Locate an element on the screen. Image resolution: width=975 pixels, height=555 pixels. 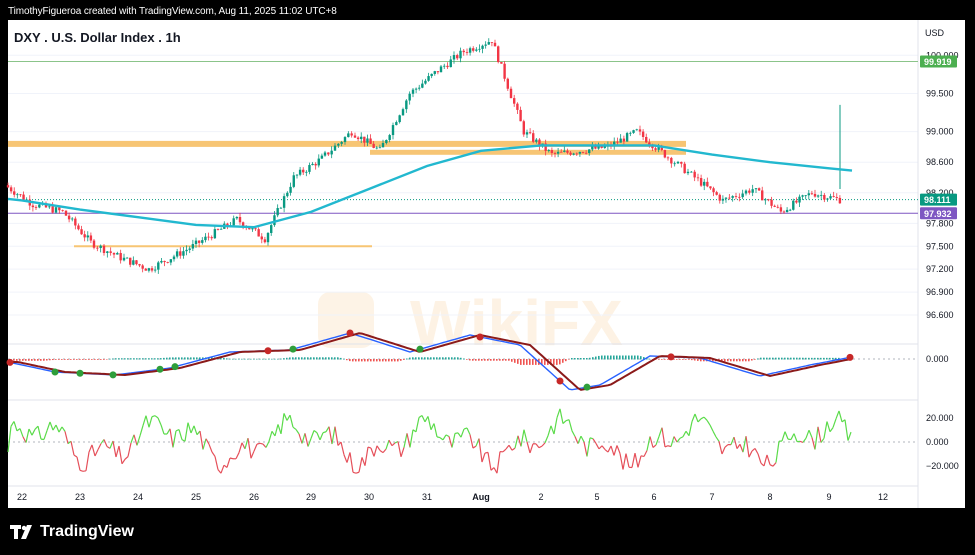
symbol-title: DXY . U.S. Dollar Index . 1h is located at coordinates (97, 37).